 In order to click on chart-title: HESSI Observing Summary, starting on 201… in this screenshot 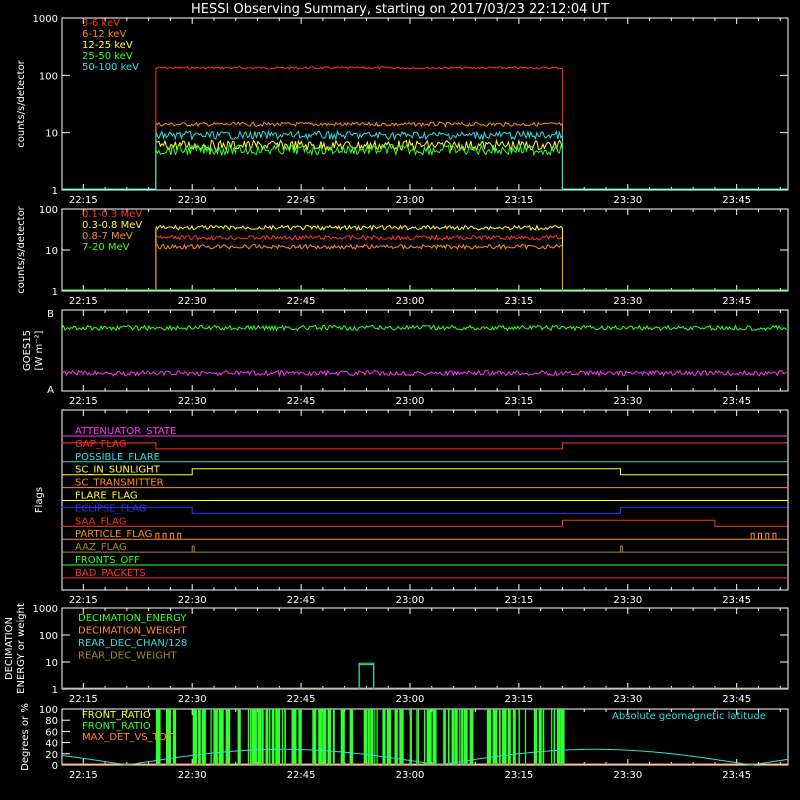, I will do `click(400, 9)`.